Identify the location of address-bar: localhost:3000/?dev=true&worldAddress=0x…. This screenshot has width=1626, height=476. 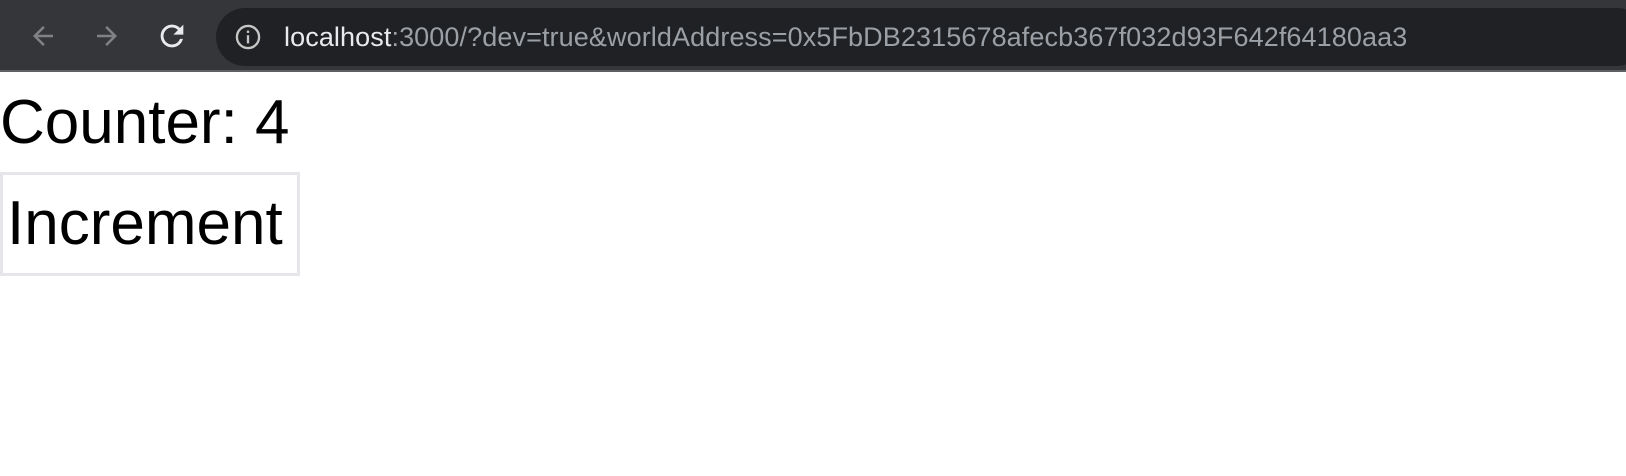
(921, 37).